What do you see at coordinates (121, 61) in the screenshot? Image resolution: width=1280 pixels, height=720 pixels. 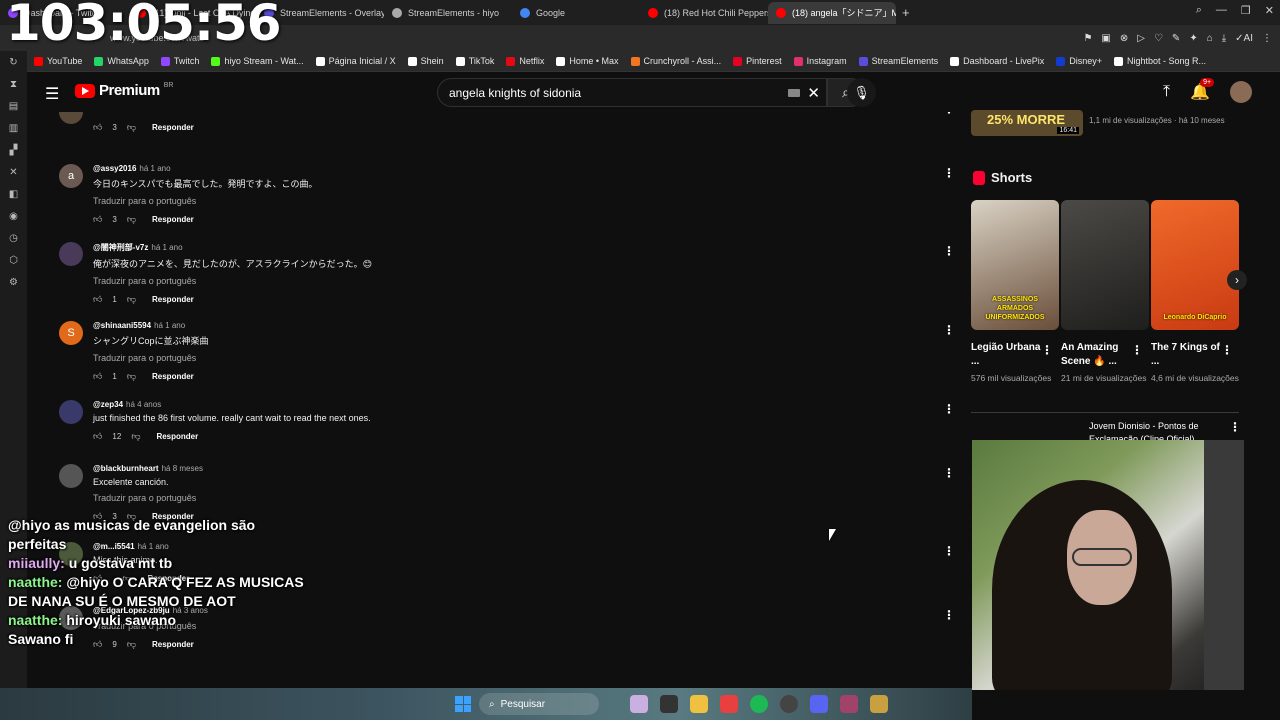 I see `bookmark-item: WhatsApp` at bounding box center [121, 61].